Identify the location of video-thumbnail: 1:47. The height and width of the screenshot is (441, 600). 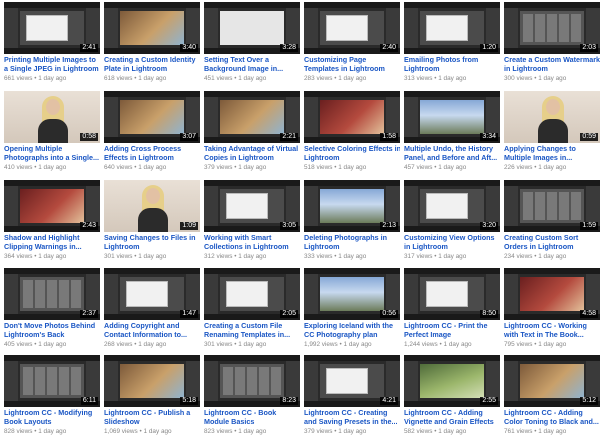
(152, 294).